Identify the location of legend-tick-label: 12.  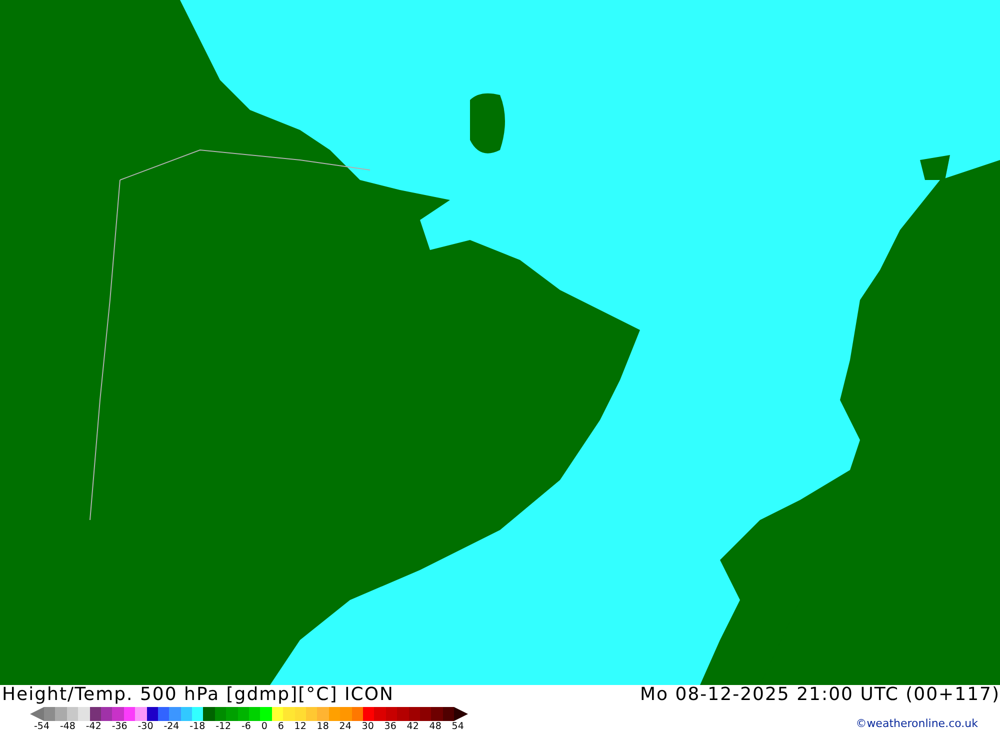
(300, 726).